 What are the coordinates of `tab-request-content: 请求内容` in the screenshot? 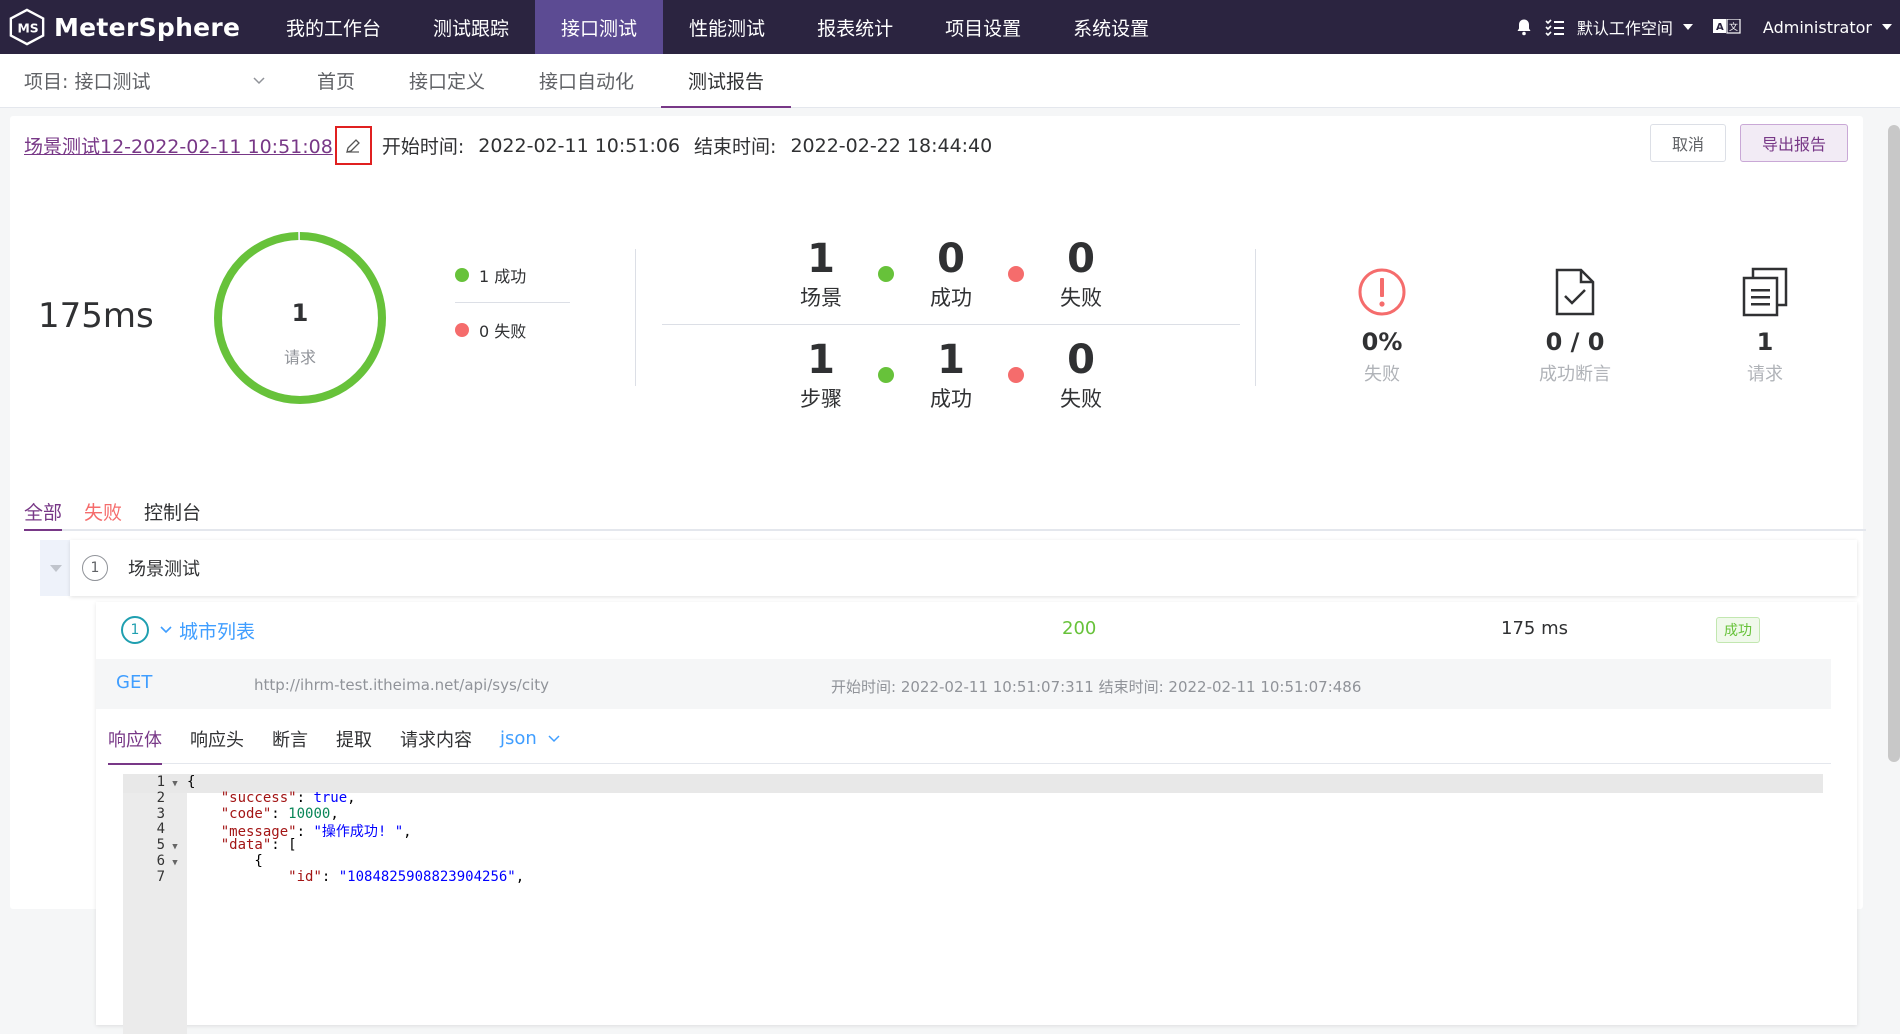 It's located at (436, 739).